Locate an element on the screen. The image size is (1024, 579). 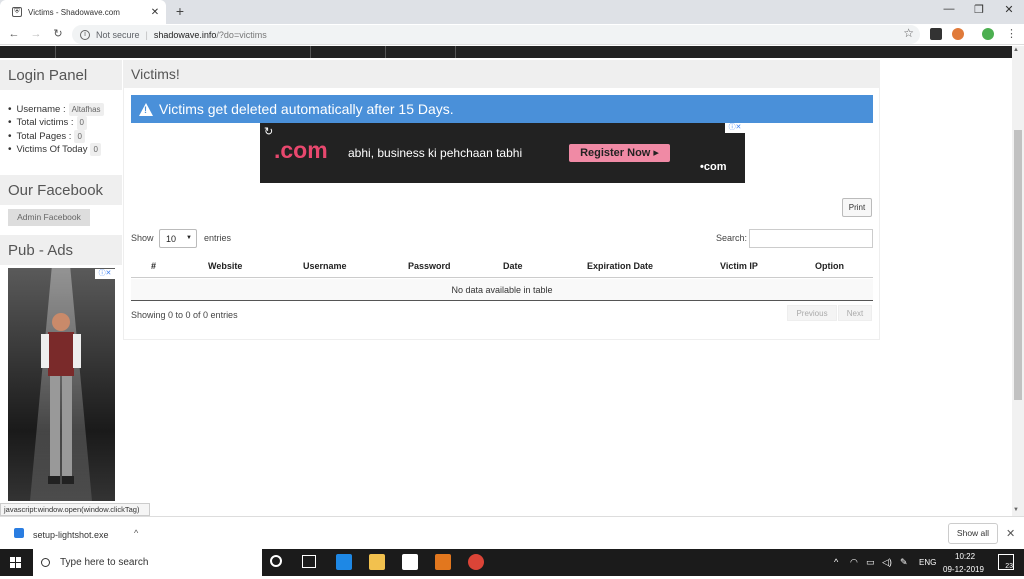
stat-label: Total victims : is located at coordinates (45, 123).